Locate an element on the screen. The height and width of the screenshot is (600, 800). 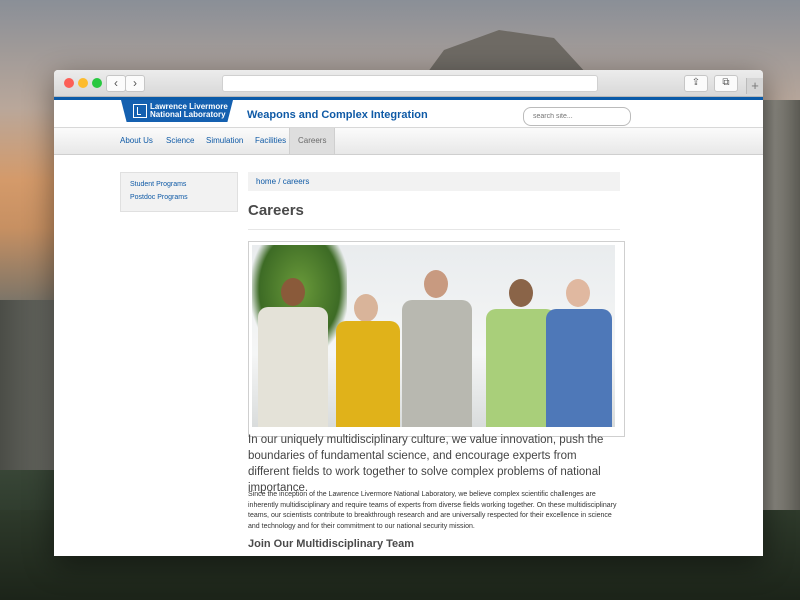
llnl-logo: Lawrence Livermore National Laboratory is located at coordinates (177, 111).